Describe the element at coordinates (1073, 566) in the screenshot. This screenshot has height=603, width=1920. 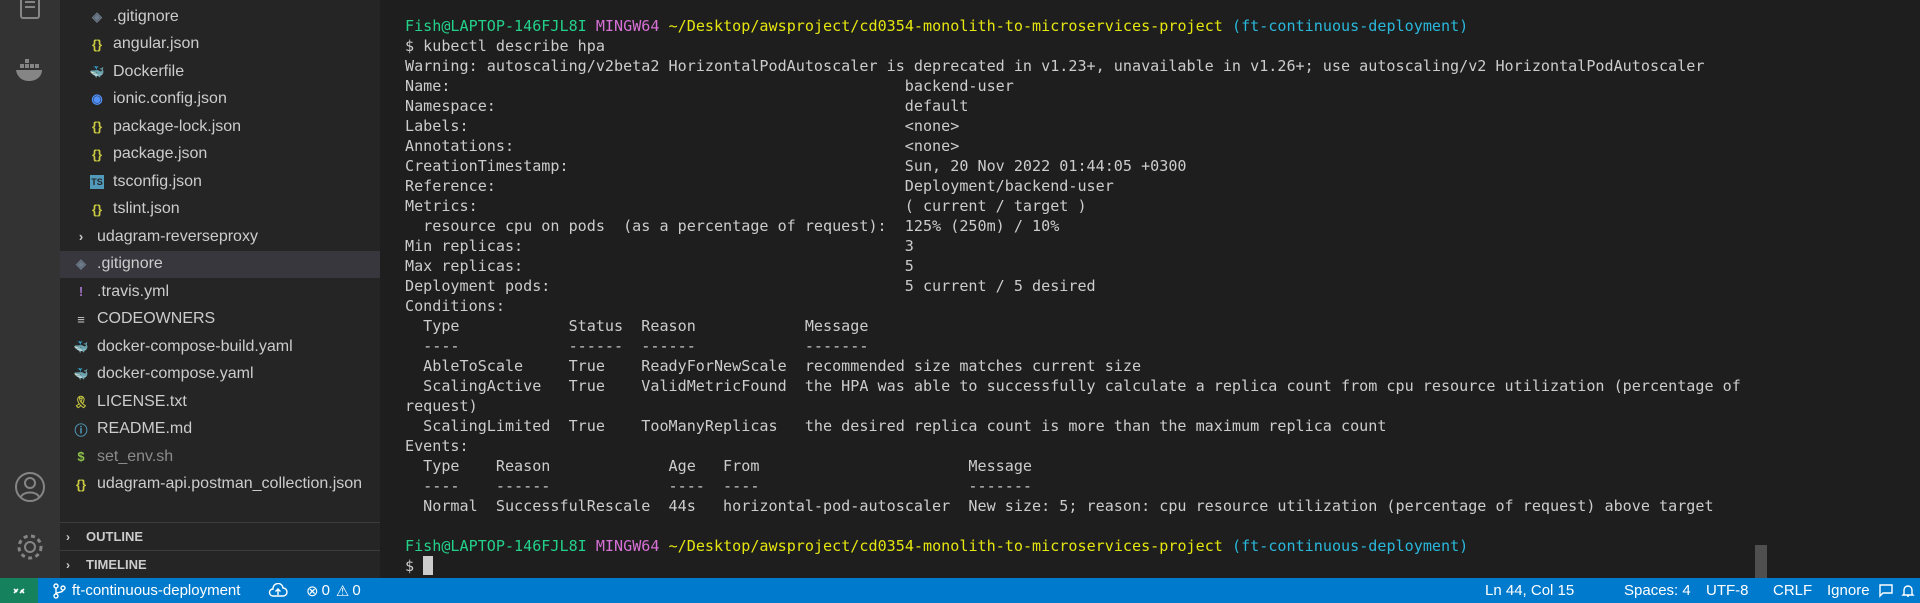
I see `terminal-input-line: $` at that location.